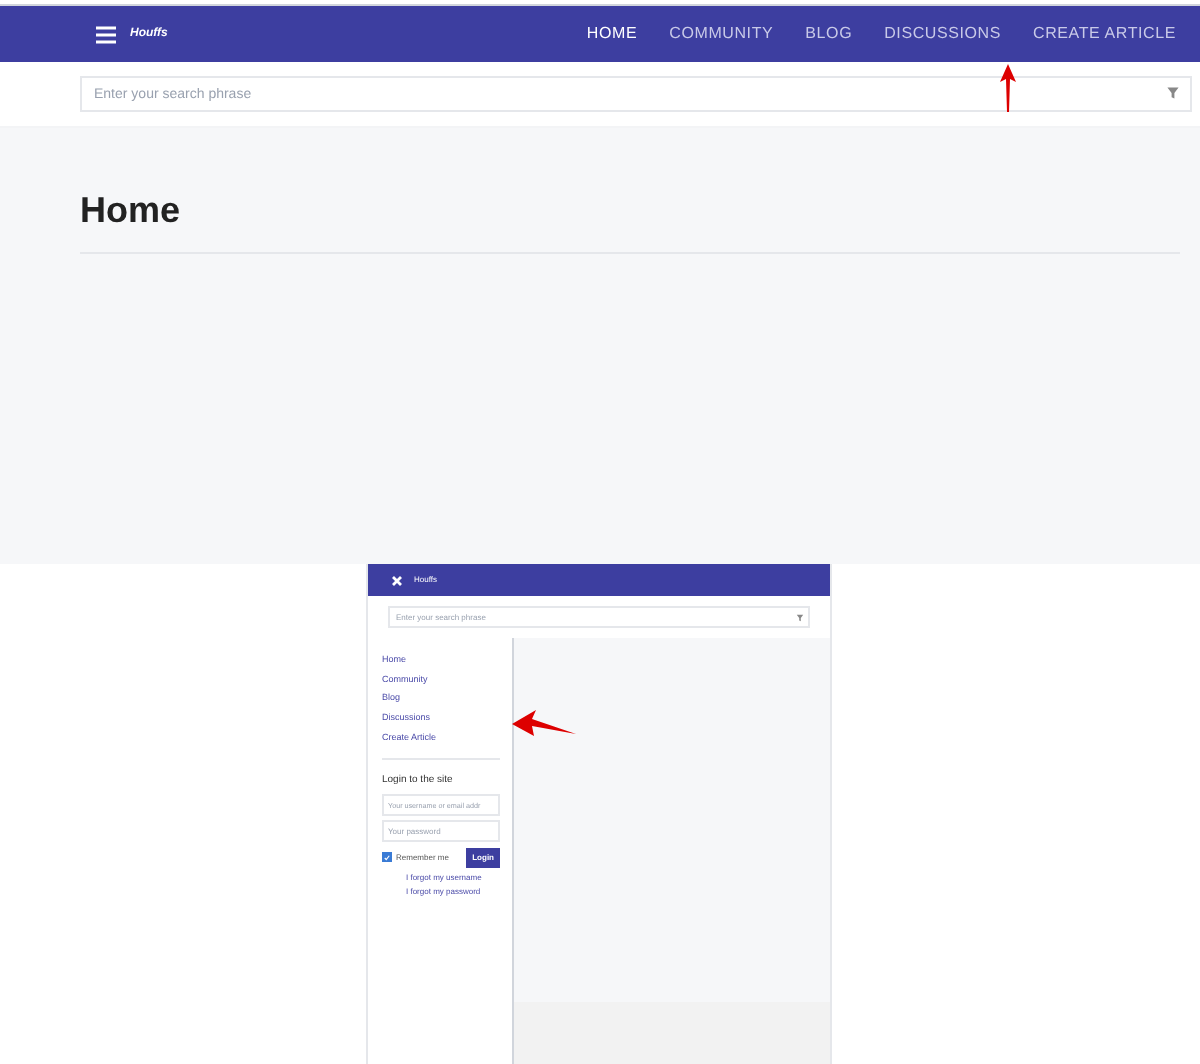 The height and width of the screenshot is (1064, 1200). Describe the element at coordinates (829, 34) in the screenshot. I see `nav-link: BLOG` at that location.